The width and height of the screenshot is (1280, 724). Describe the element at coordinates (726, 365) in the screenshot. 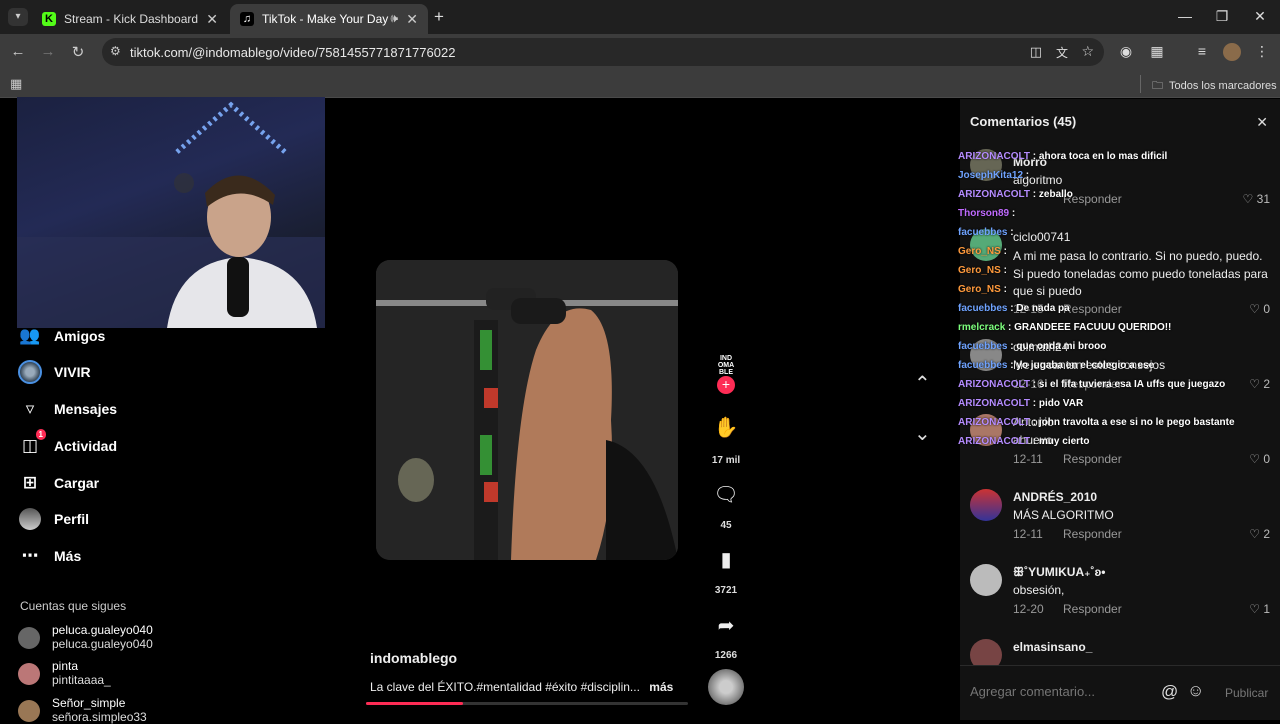

I see `author-badge: IND OMA BLE` at that location.